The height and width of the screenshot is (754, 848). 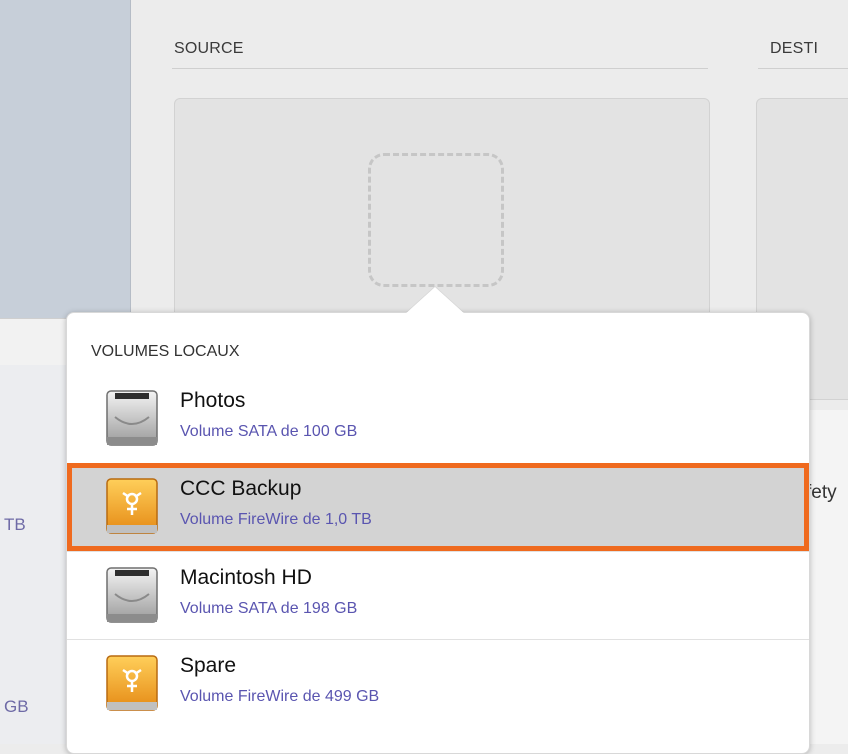 I want to click on volume-description: Volume FireWire de 499 GB, so click(x=280, y=696).